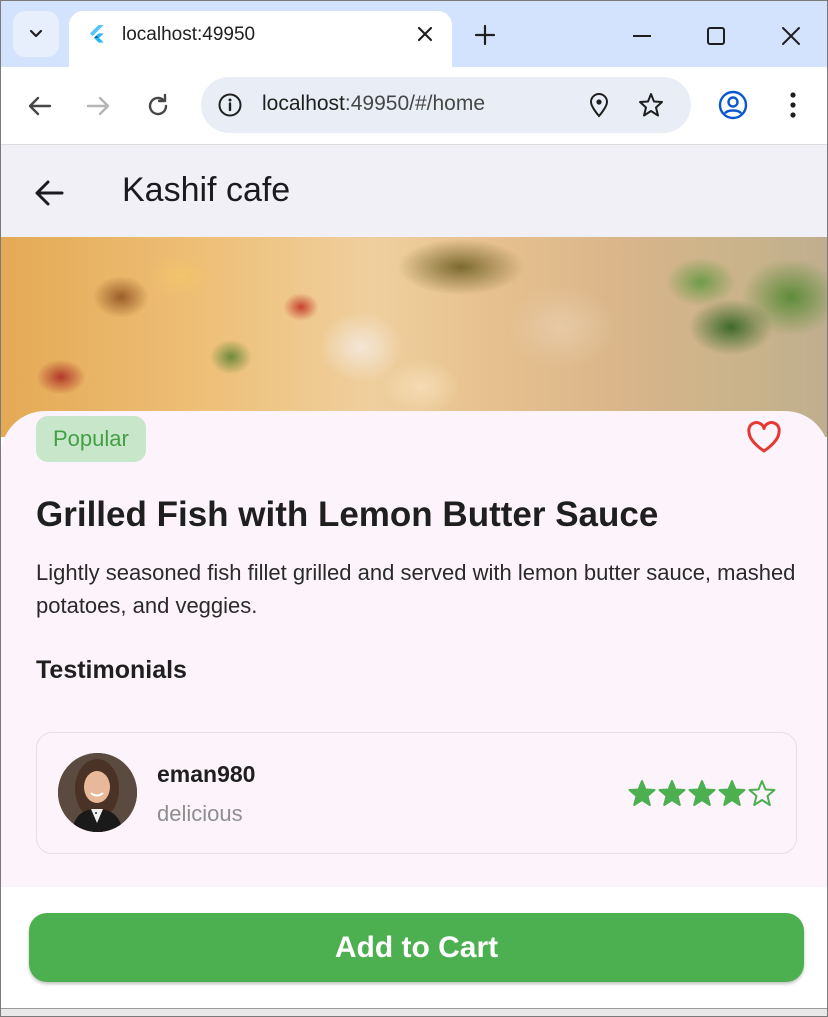 Image resolution: width=828 pixels, height=1017 pixels. What do you see at coordinates (98, 106) in the screenshot?
I see `forward-icon` at bounding box center [98, 106].